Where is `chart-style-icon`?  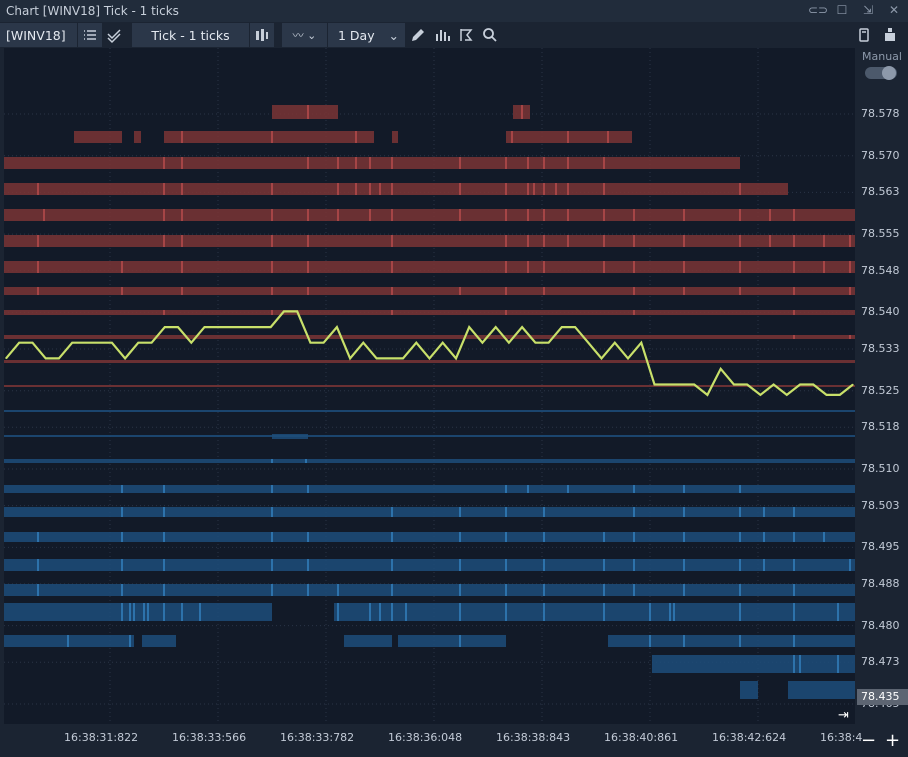 chart-style-icon is located at coordinates (262, 35).